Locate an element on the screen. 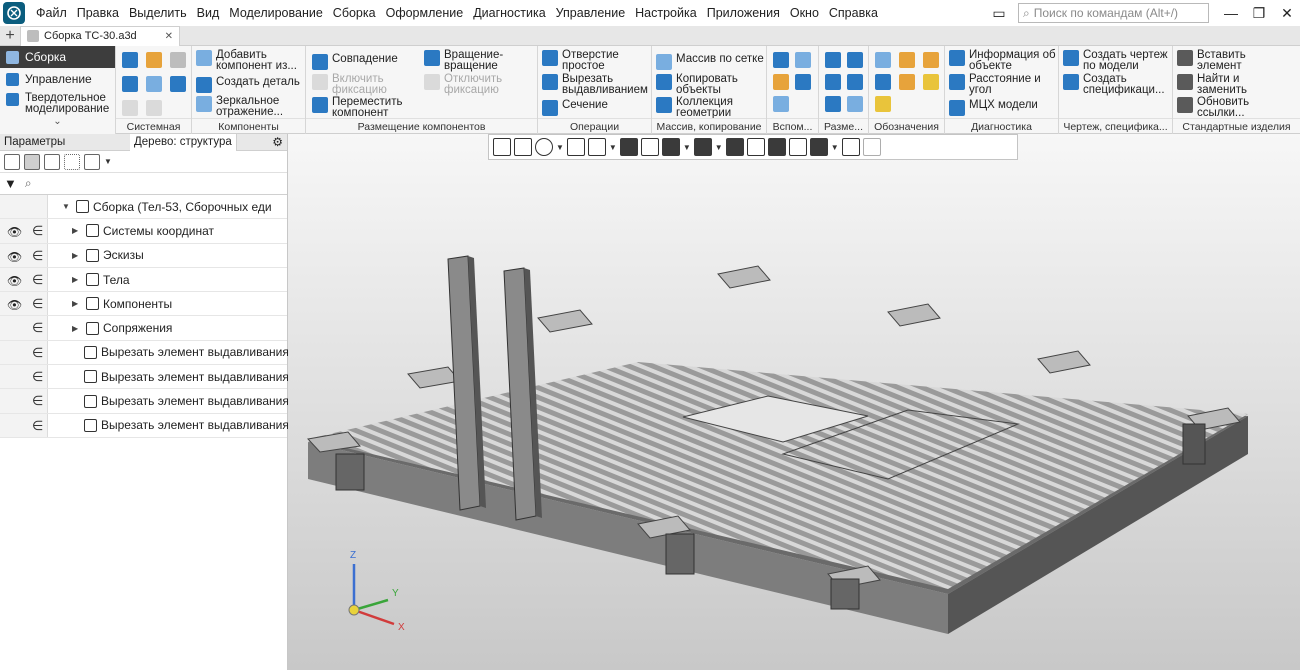  tree-row: 👁 ∈ ▶ Эскизы is located at coordinates (143, 255).